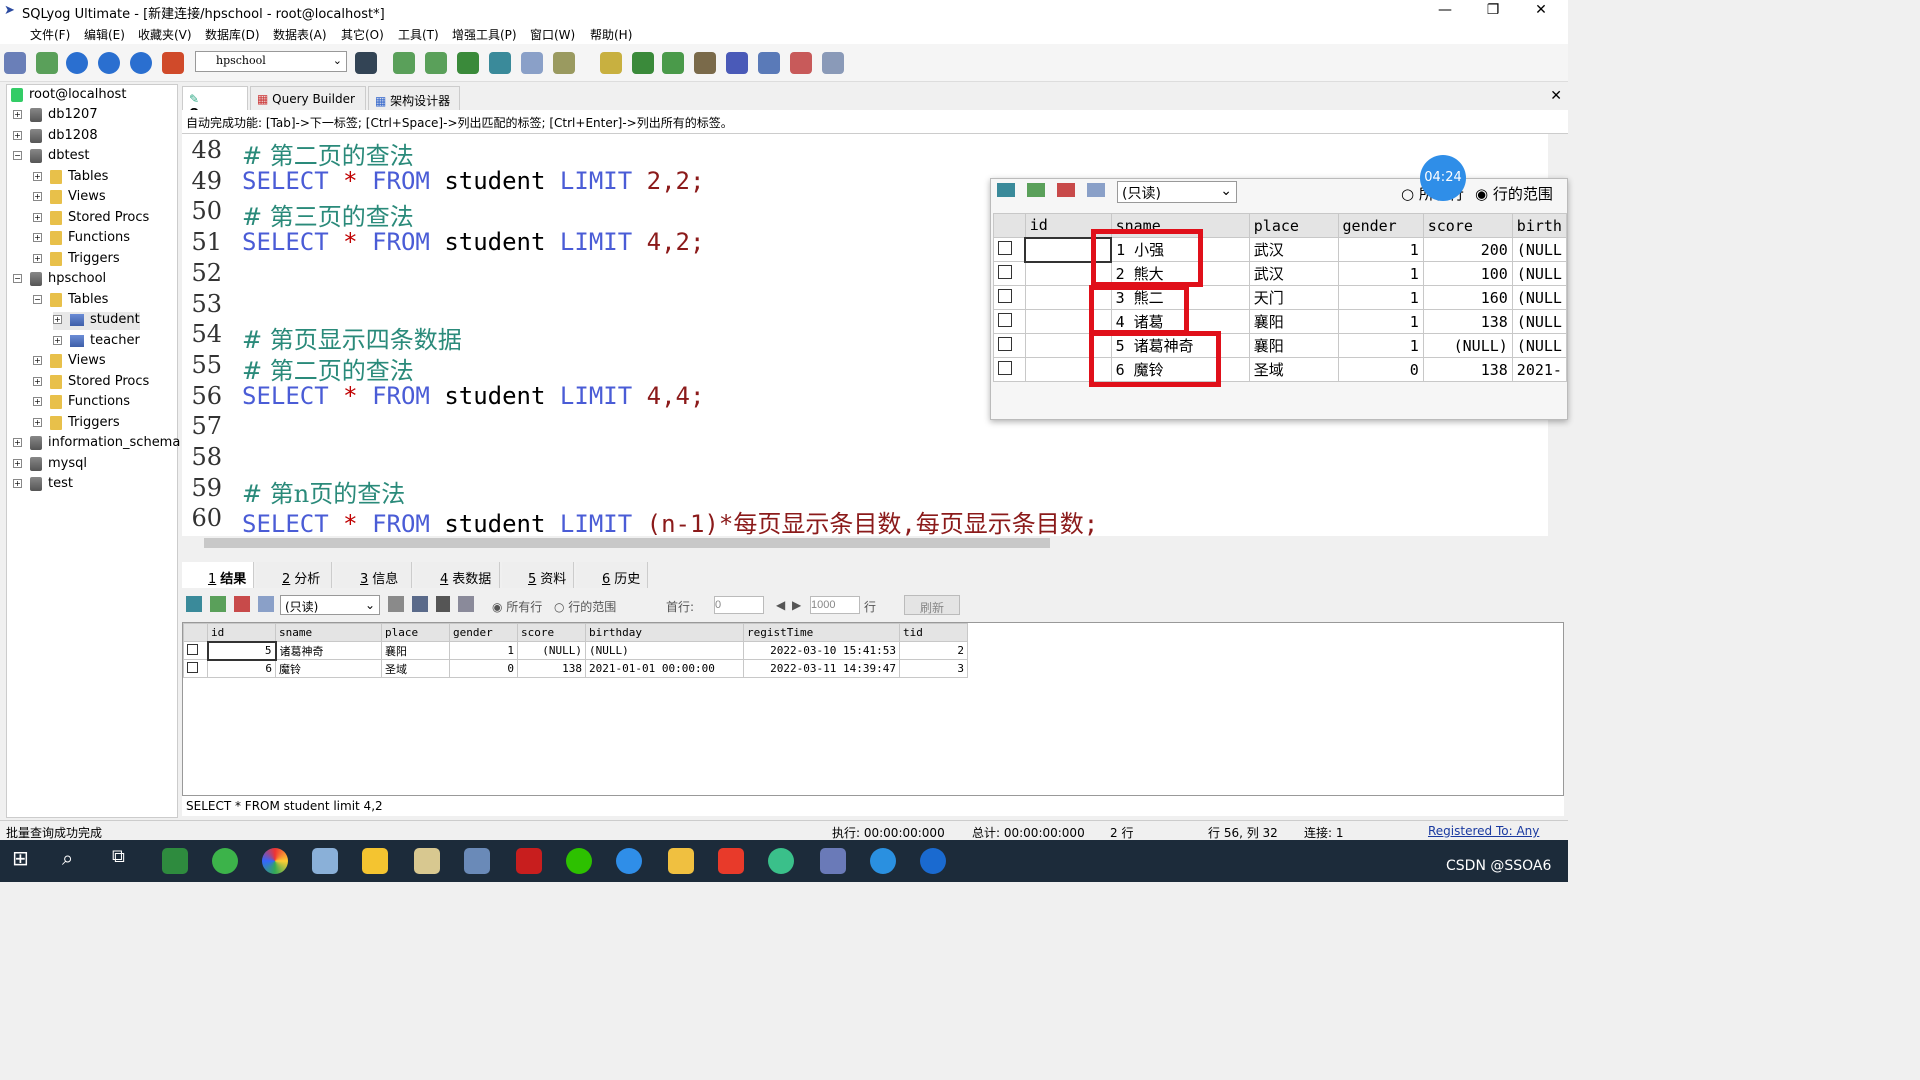  Describe the element at coordinates (328, 668) in the screenshot. I see `table-cell: 魔铃` at that location.